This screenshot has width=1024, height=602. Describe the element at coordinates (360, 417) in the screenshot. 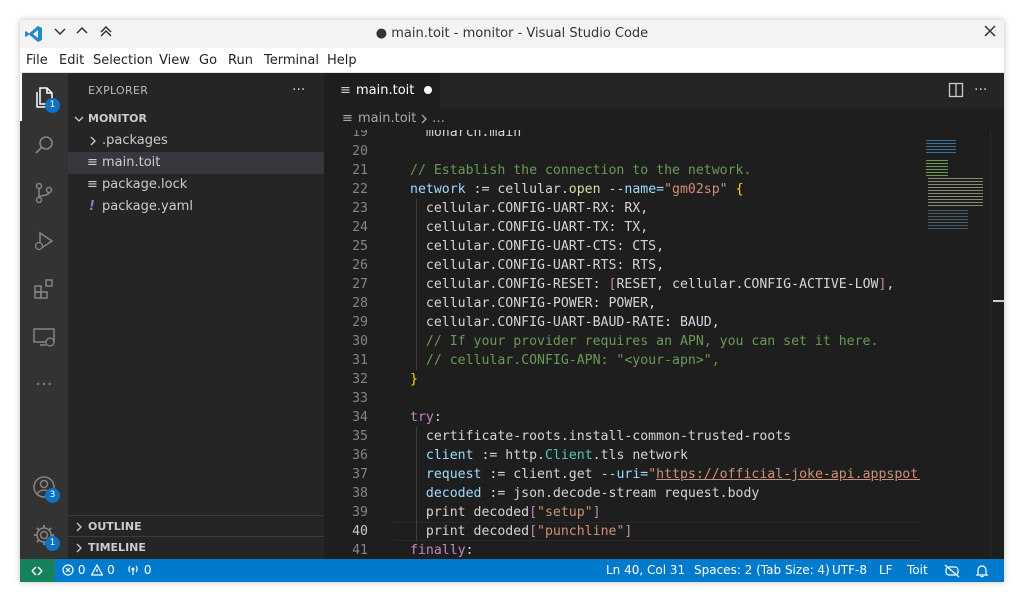

I see `line-number: 34` at that location.